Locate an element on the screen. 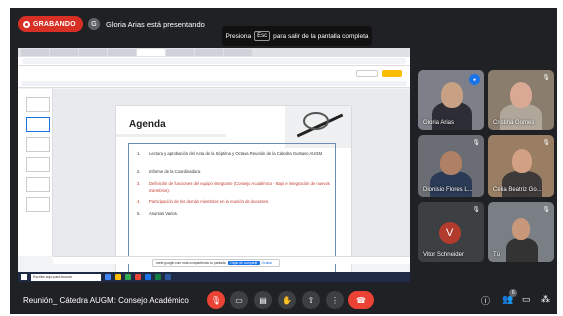 The width and height of the screenshot is (563, 316). participant-name: Gloria Arias is located at coordinates (439, 123).